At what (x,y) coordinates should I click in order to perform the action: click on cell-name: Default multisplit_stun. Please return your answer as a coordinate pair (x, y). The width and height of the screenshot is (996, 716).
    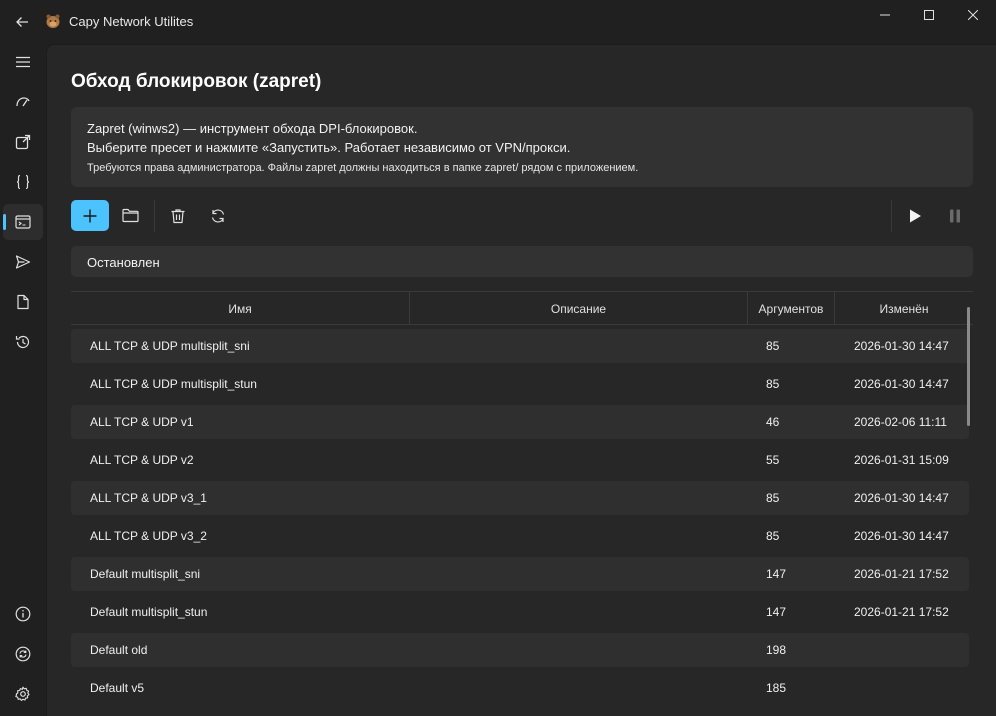
    Looking at the image, I should click on (149, 612).